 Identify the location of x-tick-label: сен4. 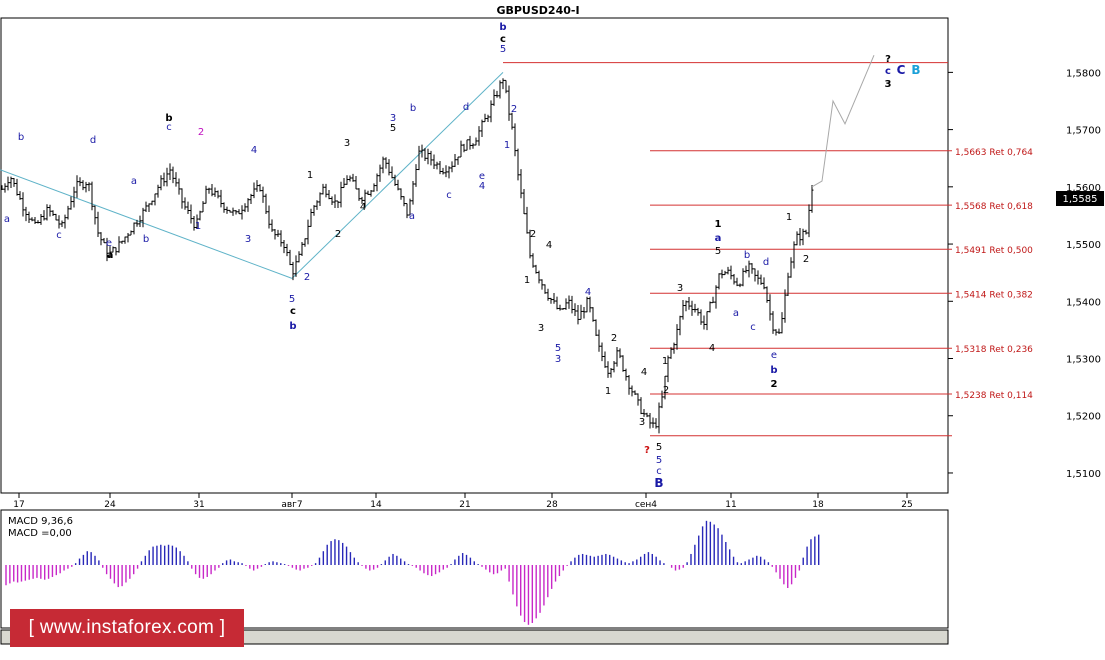
(646, 505).